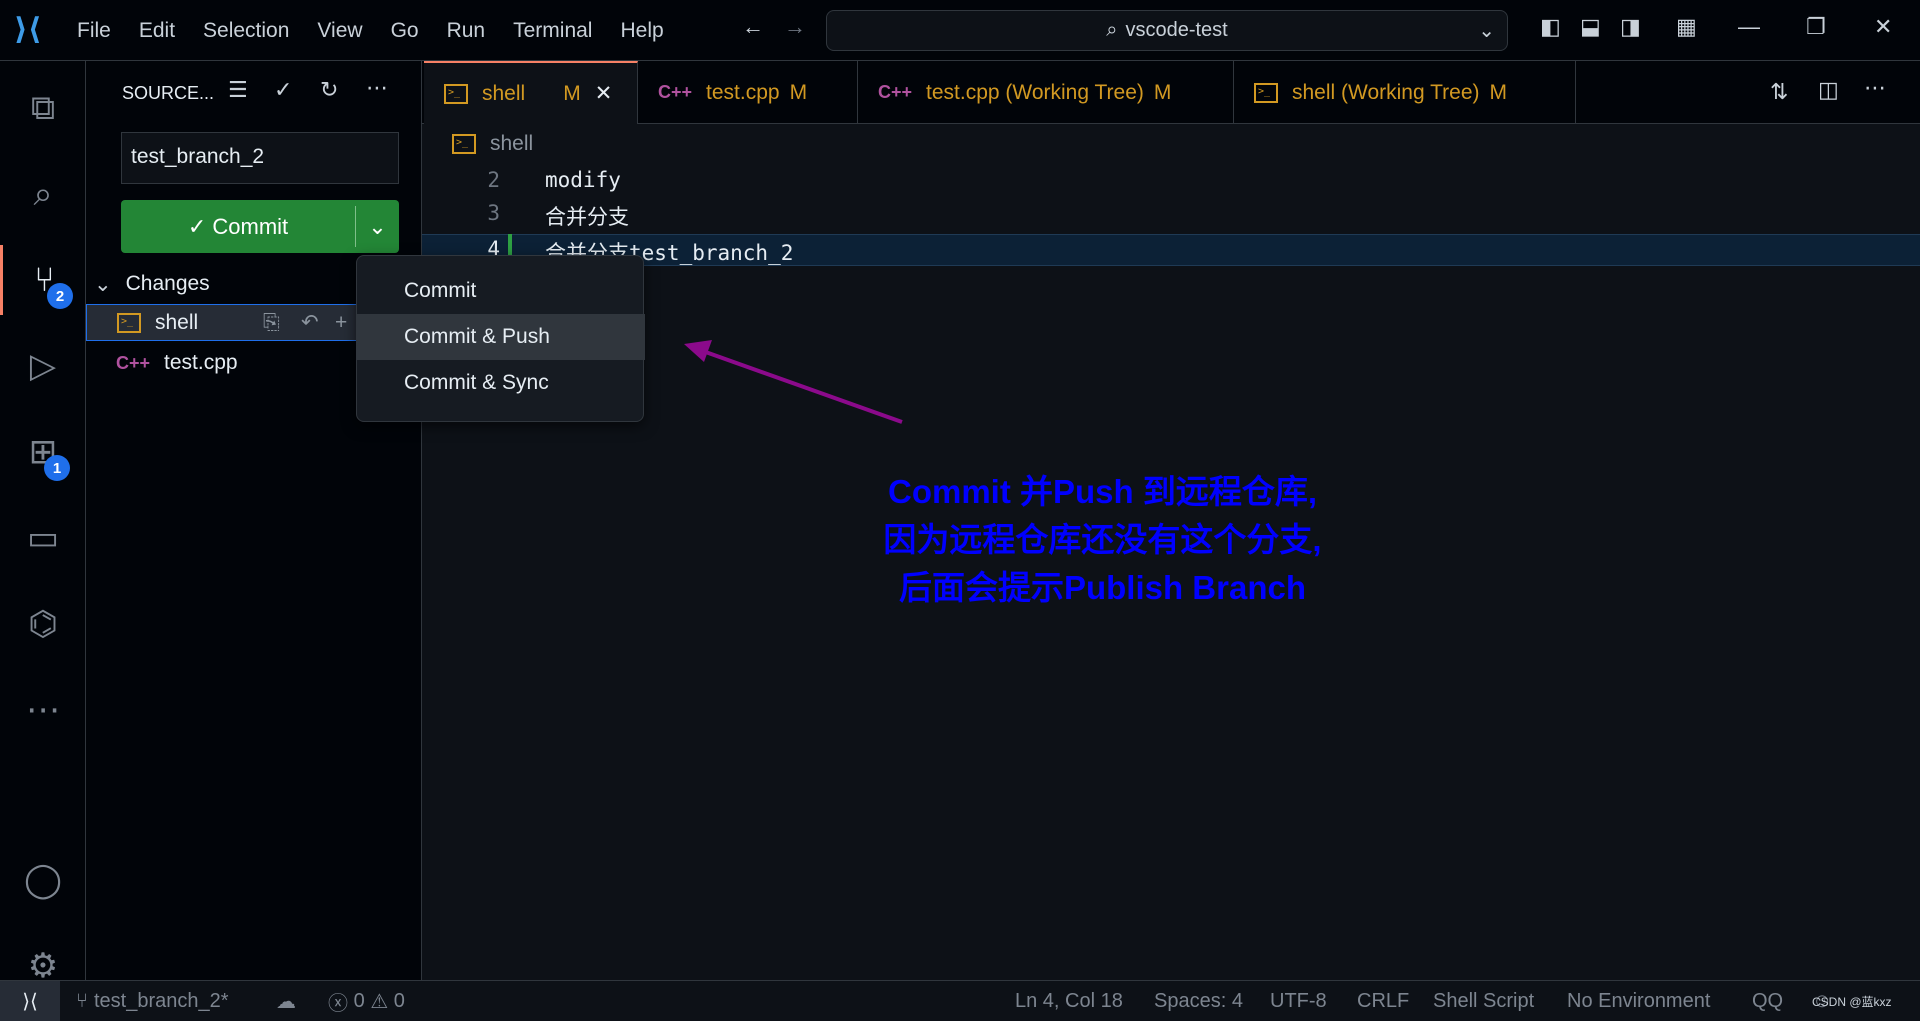 Image resolution: width=1920 pixels, height=1021 pixels. I want to click on remote-indicator-icon: ⟩⟨, so click(30, 1001).